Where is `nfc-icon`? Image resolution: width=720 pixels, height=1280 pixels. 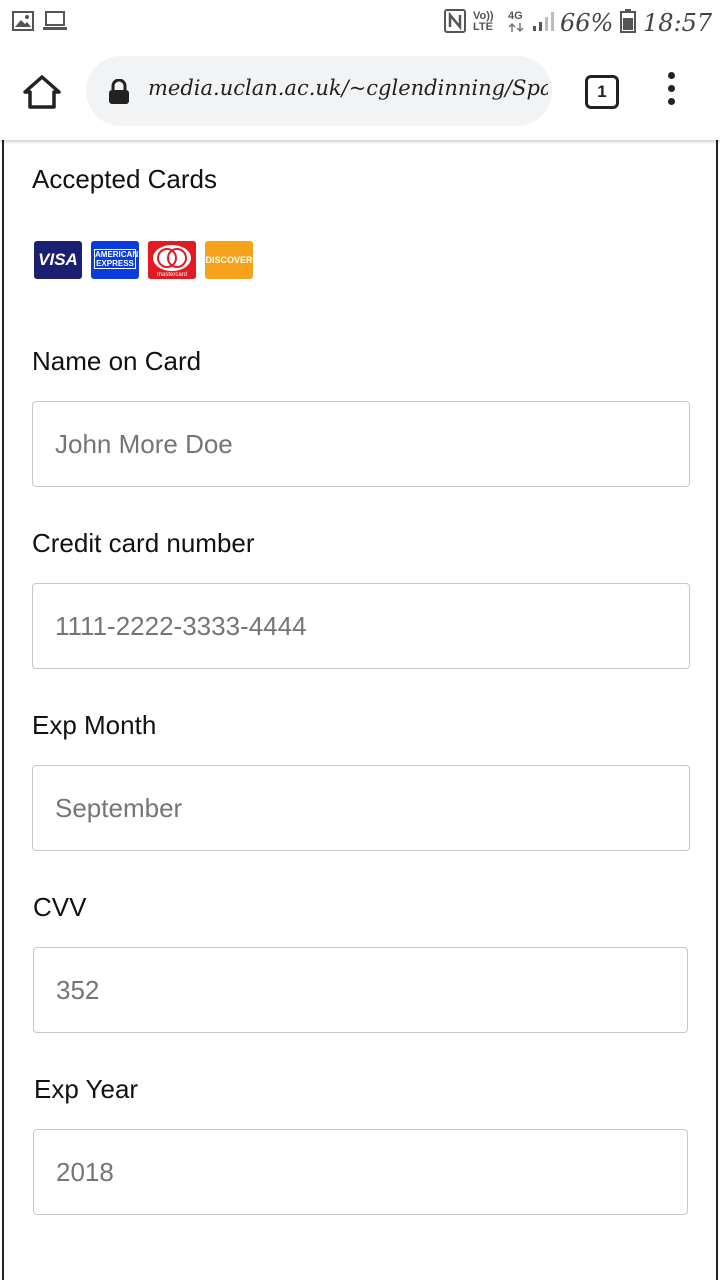 nfc-icon is located at coordinates (455, 21).